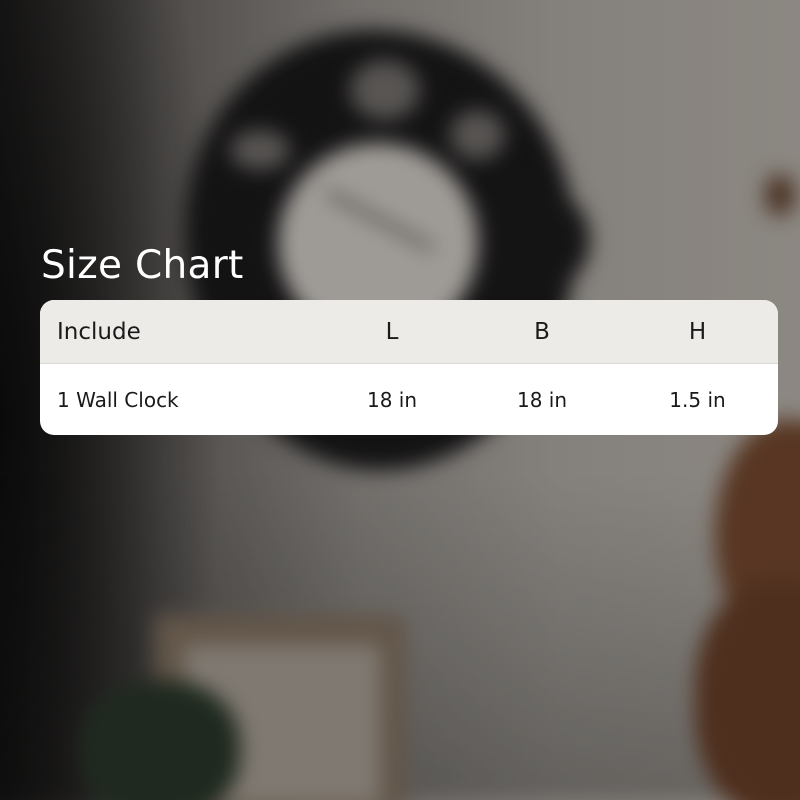  I want to click on column-header-length: L, so click(392, 332).